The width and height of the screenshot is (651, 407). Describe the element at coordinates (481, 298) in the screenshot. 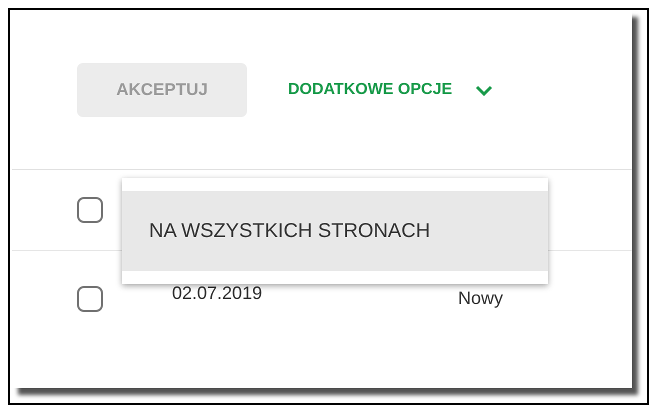

I see `table-cell: Nowy` at that location.